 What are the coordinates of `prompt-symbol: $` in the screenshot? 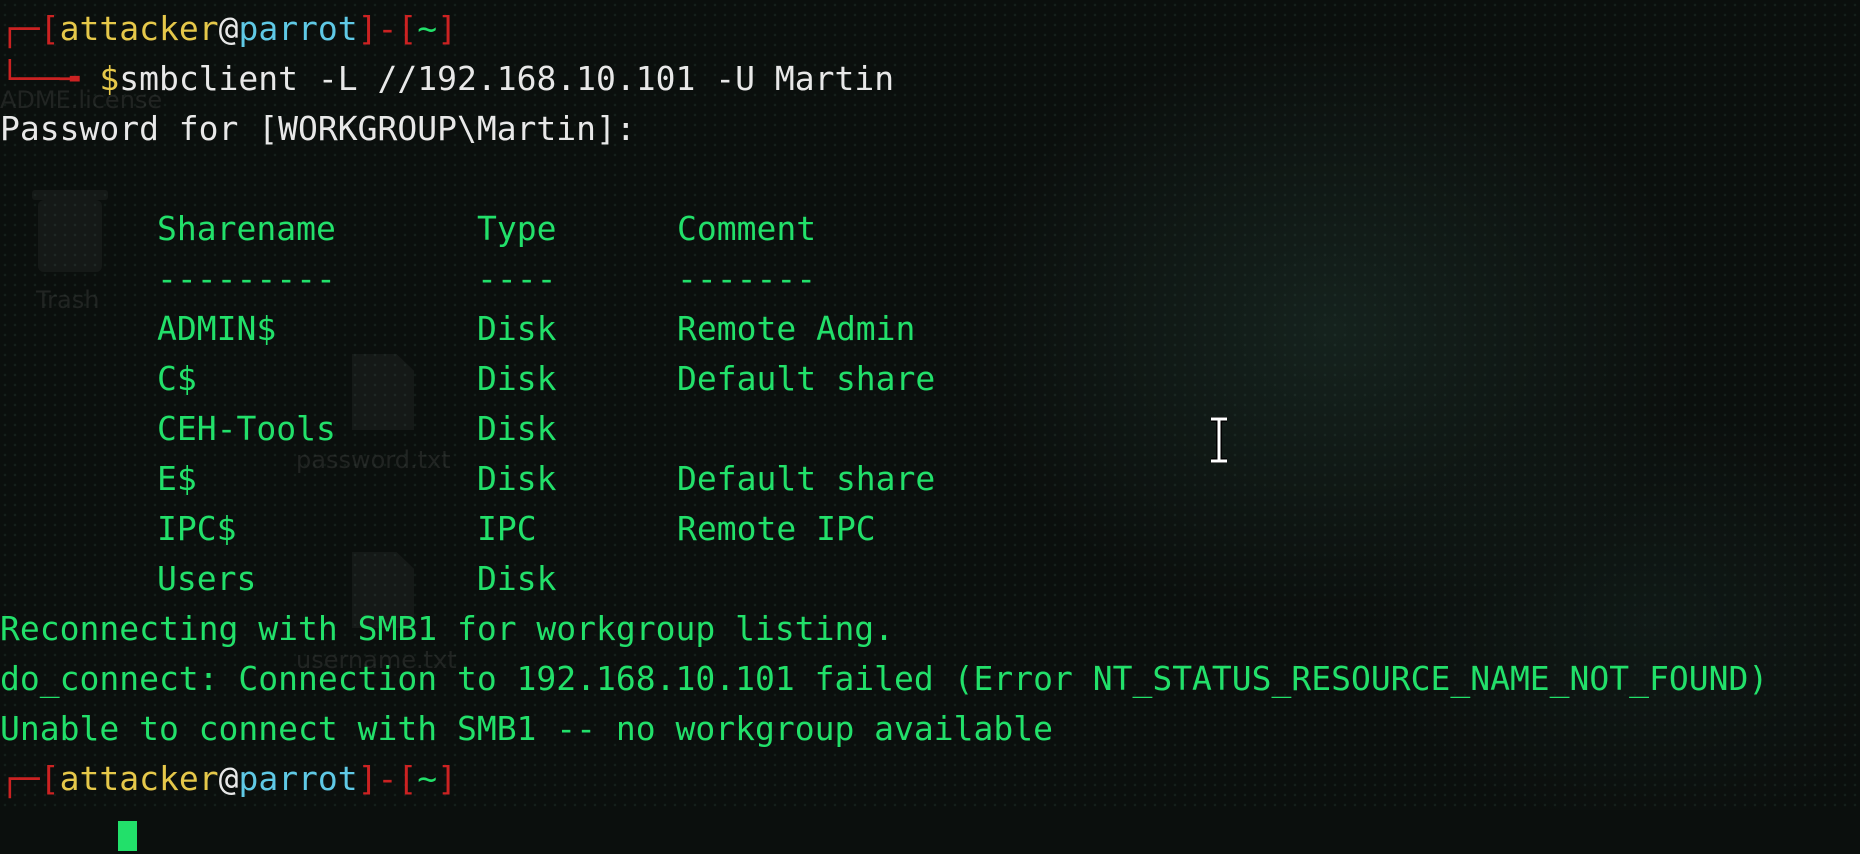 It's located at (109, 78).